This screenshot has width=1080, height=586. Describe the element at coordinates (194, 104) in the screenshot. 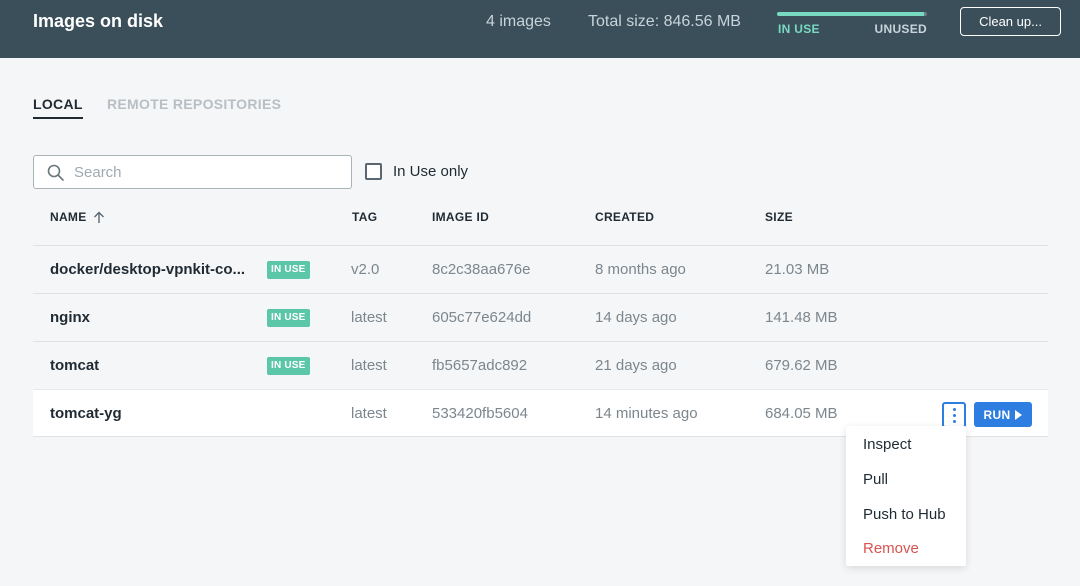

I see `tab-remote-repositories: REMOTE REPOSITORIES` at that location.